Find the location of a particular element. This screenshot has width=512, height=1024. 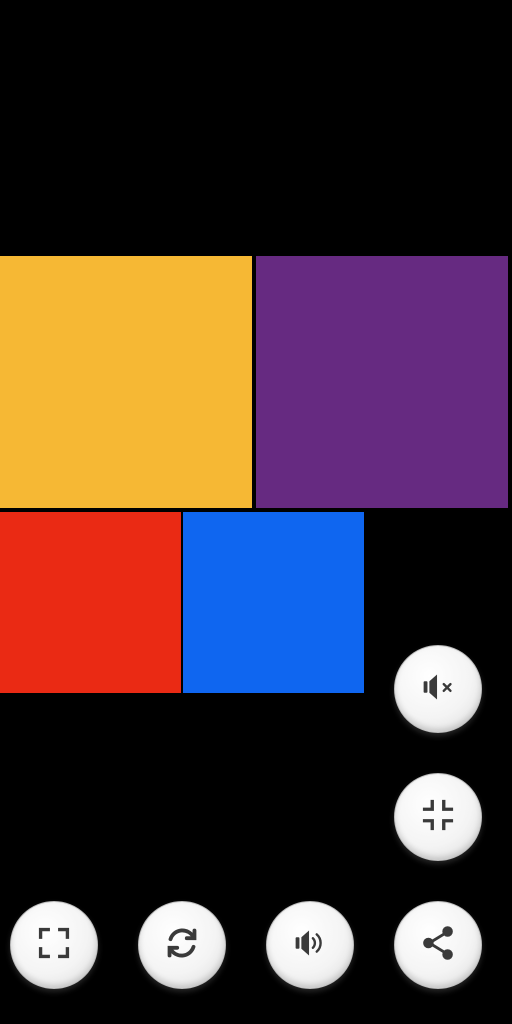

purple-tile is located at coordinates (382, 382).